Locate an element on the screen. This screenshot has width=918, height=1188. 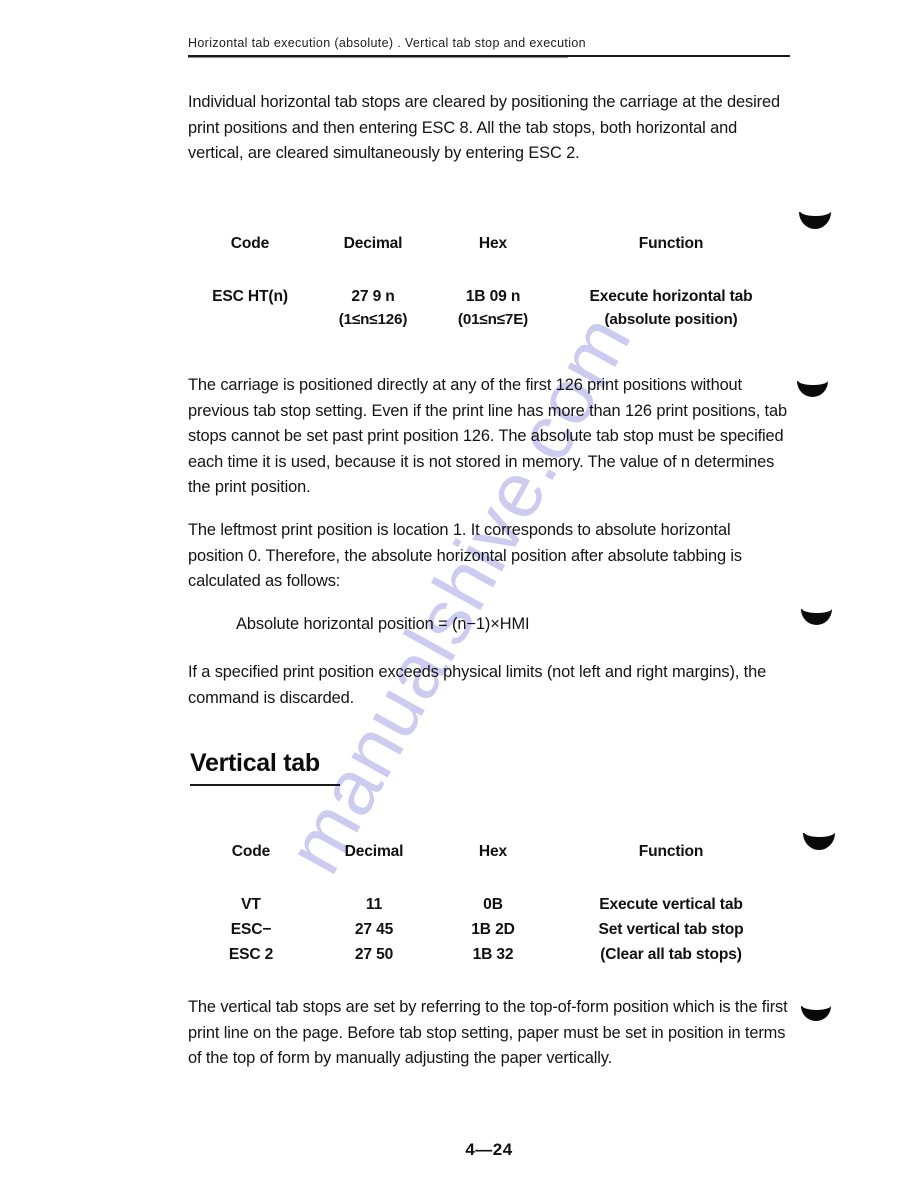
running-header-rule is located at coordinates (489, 57).